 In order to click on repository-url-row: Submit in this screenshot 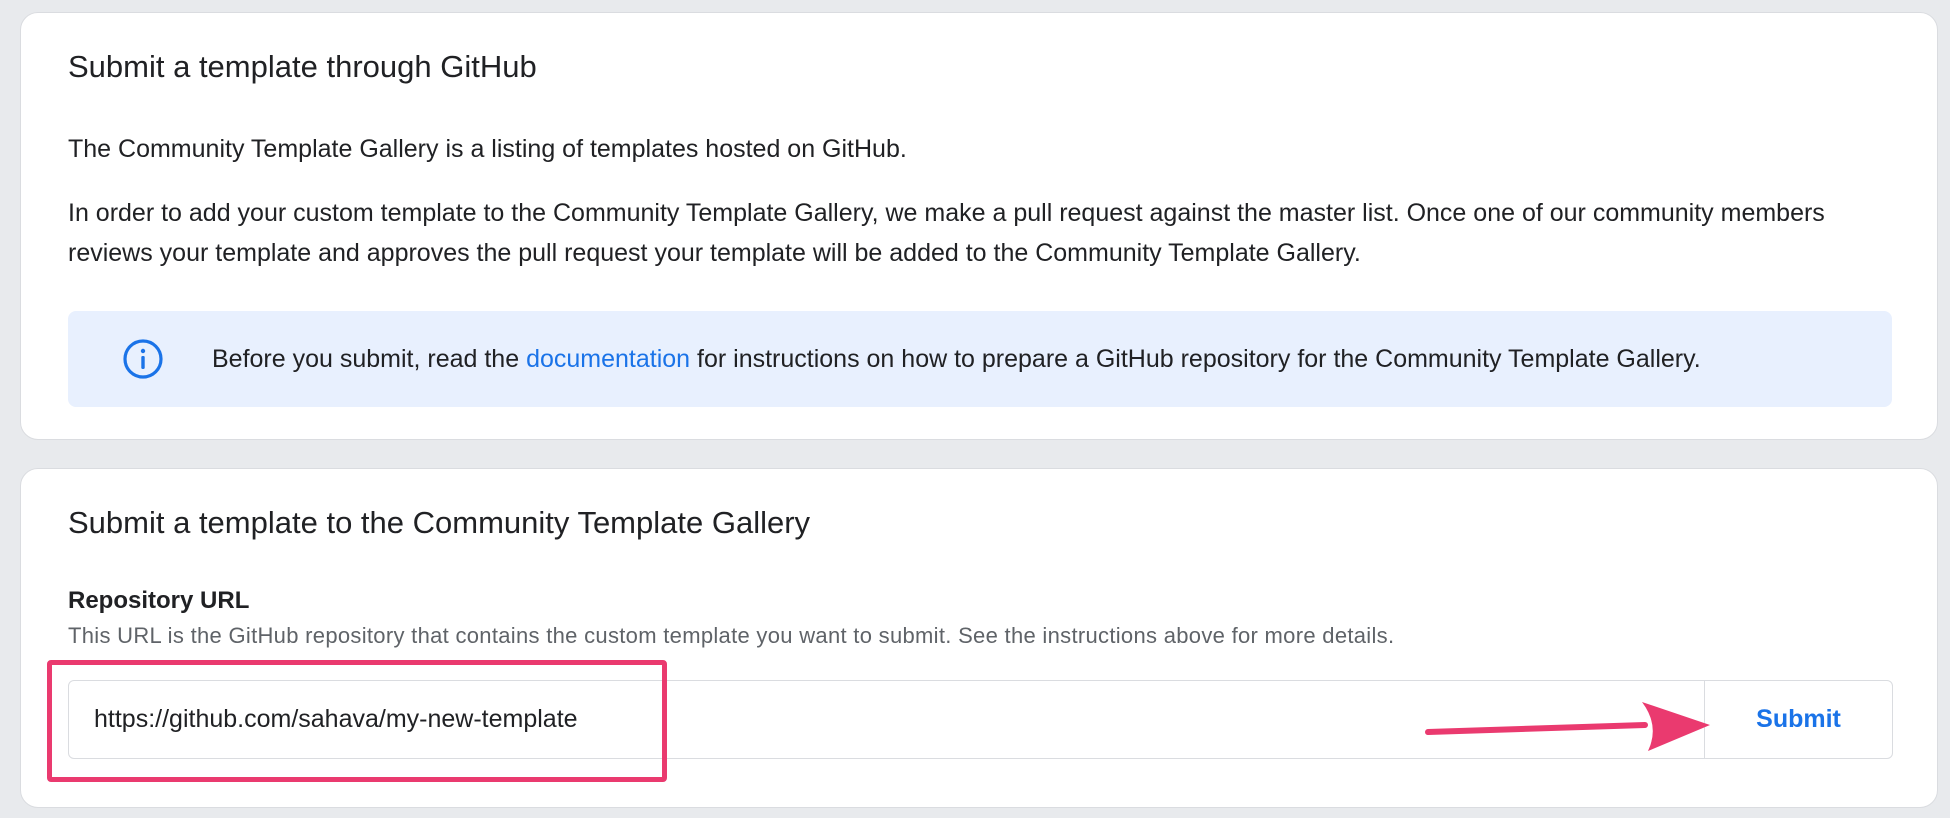, I will do `click(980, 719)`.